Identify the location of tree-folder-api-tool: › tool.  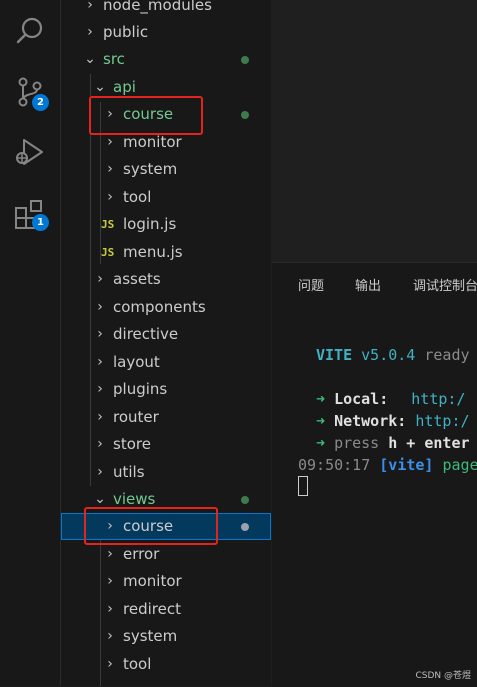
(166, 197).